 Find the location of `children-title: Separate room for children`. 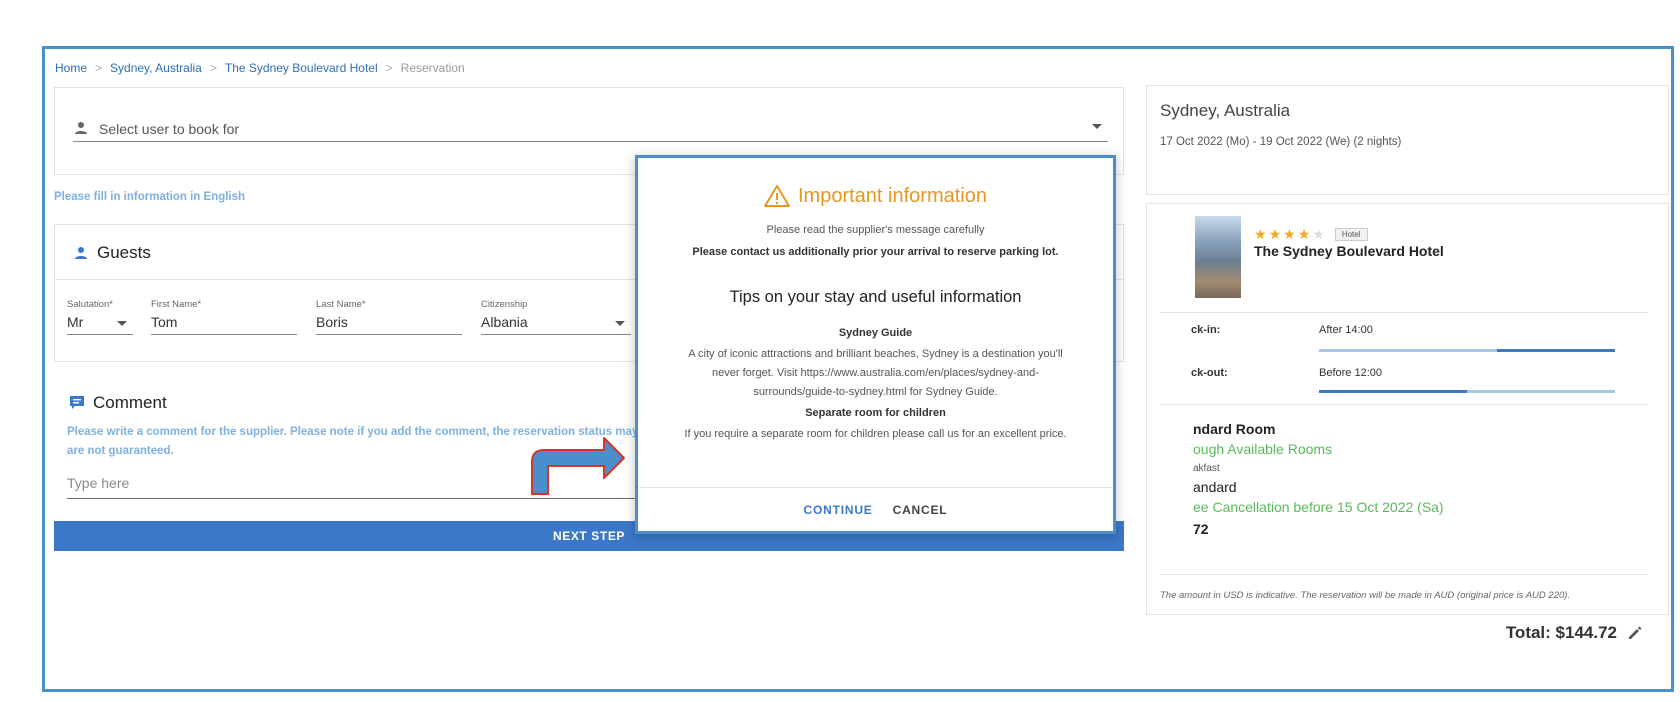

children-title: Separate room for children is located at coordinates (875, 413).